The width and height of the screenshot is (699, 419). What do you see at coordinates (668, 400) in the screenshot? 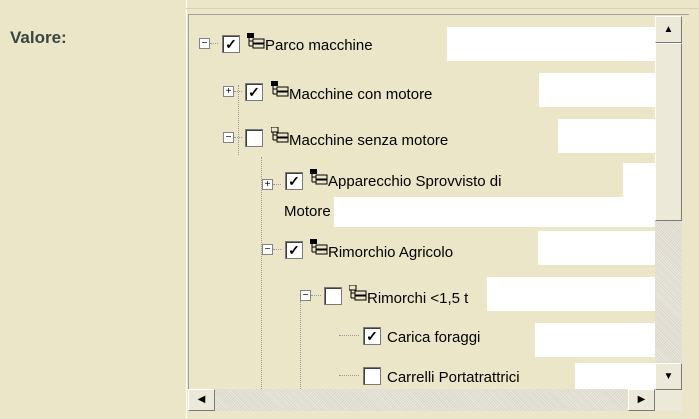
I see `scrollbar-corner` at bounding box center [668, 400].